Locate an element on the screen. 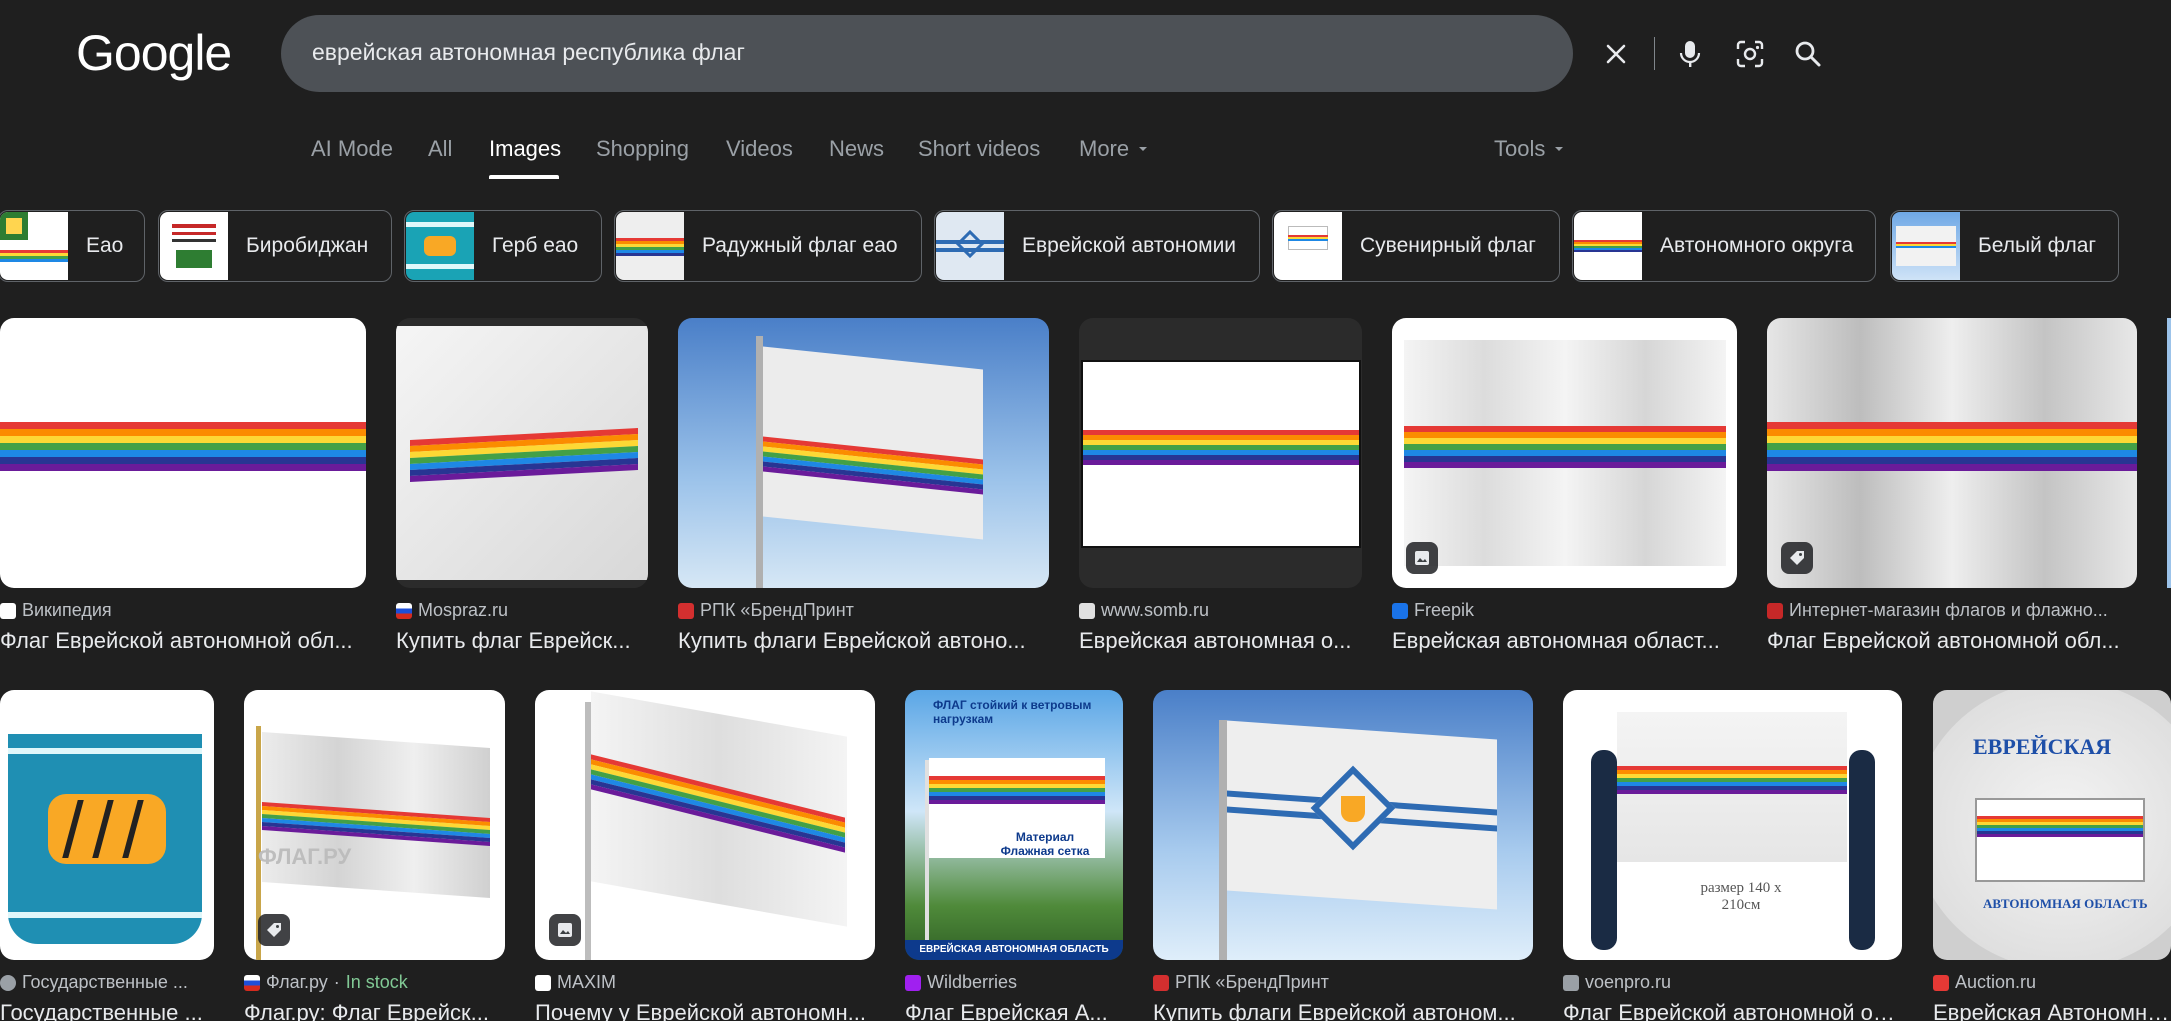 Image resolution: width=2171 pixels, height=1021 pixels. tools-label: Tools is located at coordinates (1520, 148).